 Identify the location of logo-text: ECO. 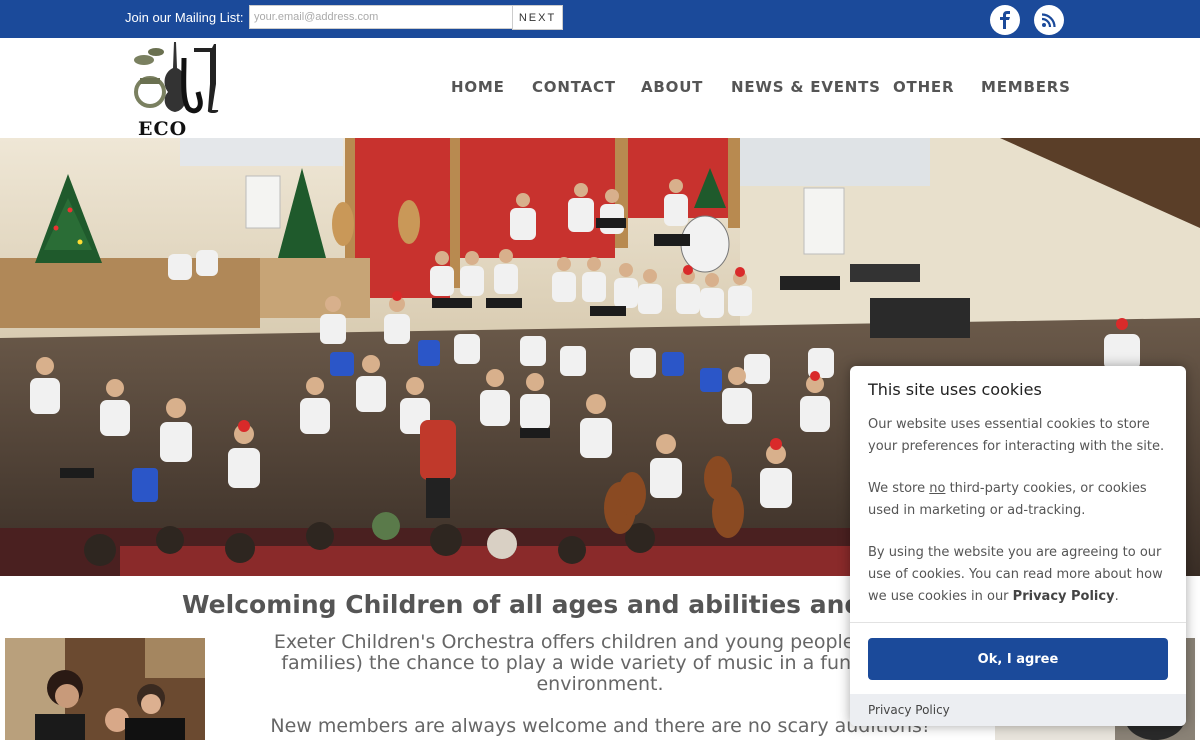
(163, 129).